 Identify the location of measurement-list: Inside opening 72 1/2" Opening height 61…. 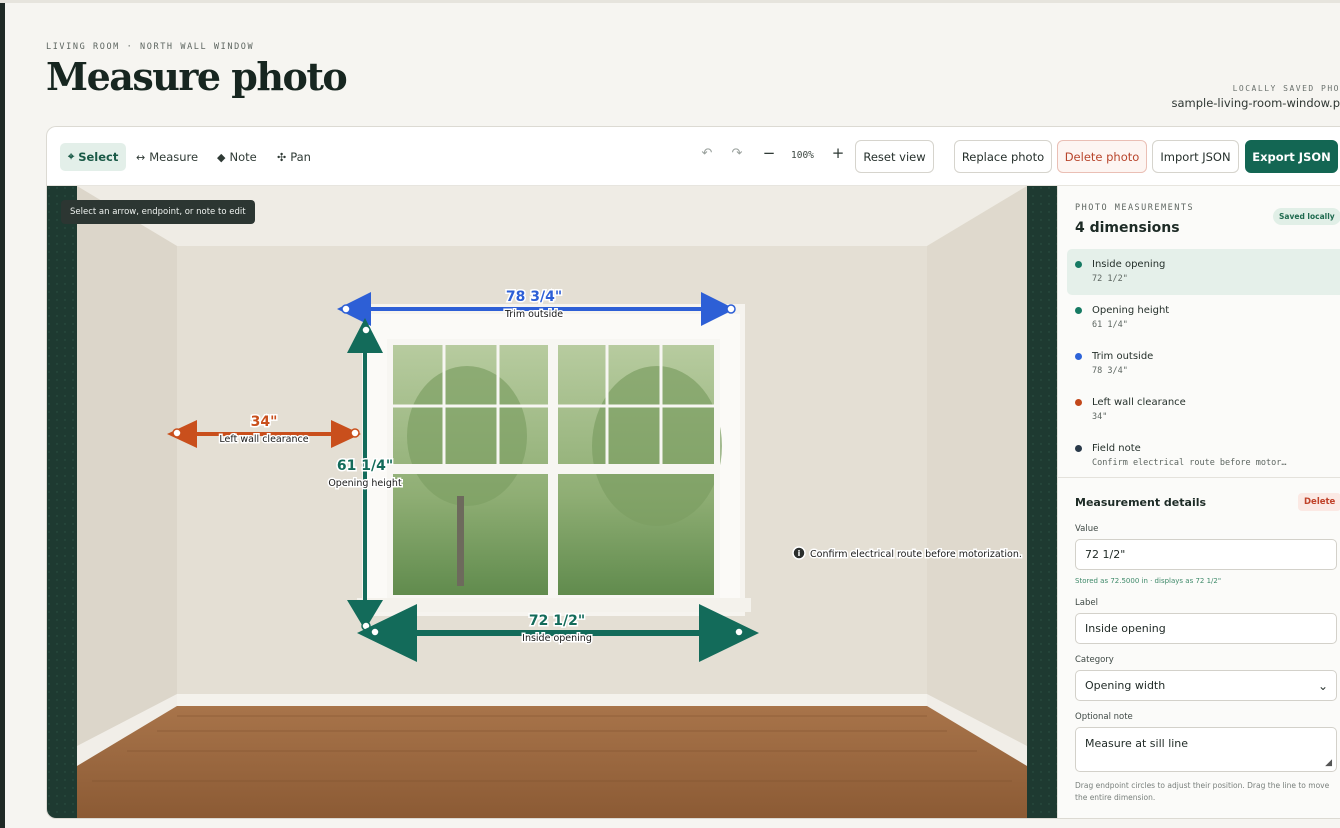
(1203, 364).